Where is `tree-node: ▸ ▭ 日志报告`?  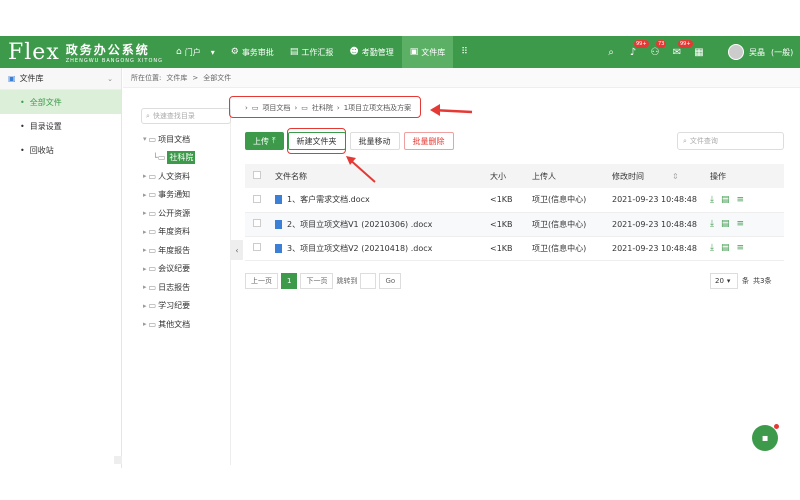
tree-node: ▸ ▭ 日志报告 is located at coordinates (181, 287).